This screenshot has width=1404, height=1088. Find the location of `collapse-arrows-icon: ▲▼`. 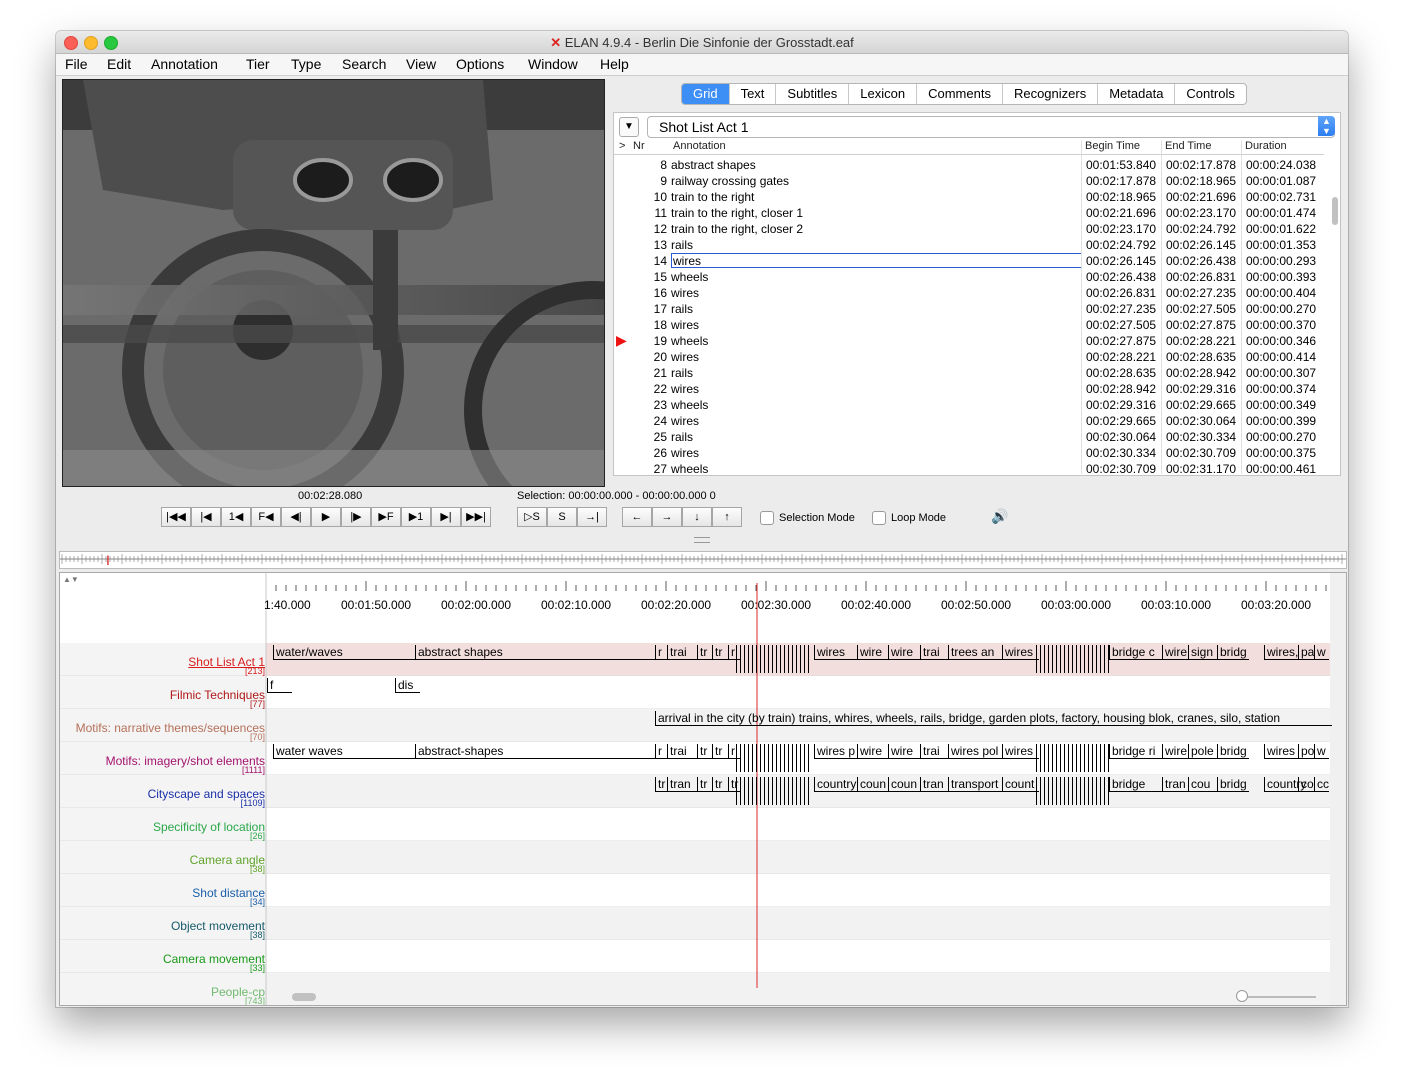

collapse-arrows-icon: ▲▼ is located at coordinates (71, 579).